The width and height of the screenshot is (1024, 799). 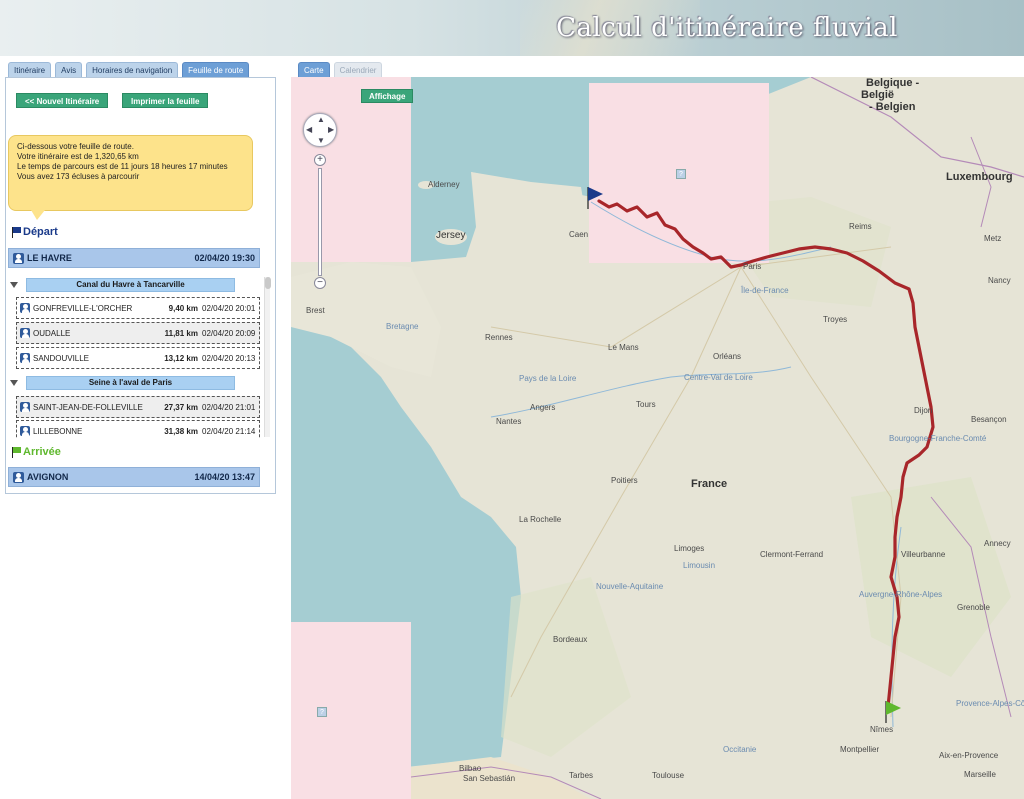 What do you see at coordinates (765, 290) in the screenshot?
I see `map-label: Île-de-France` at bounding box center [765, 290].